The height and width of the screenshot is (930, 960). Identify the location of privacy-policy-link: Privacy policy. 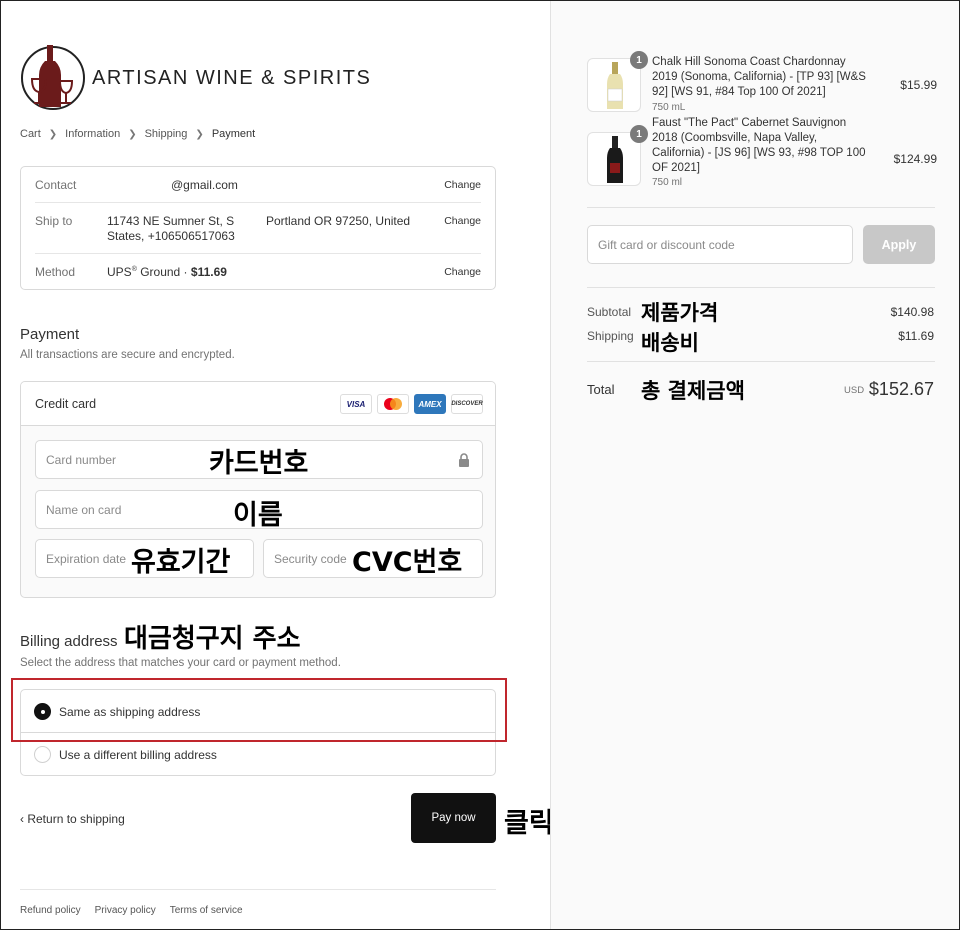
(125, 910).